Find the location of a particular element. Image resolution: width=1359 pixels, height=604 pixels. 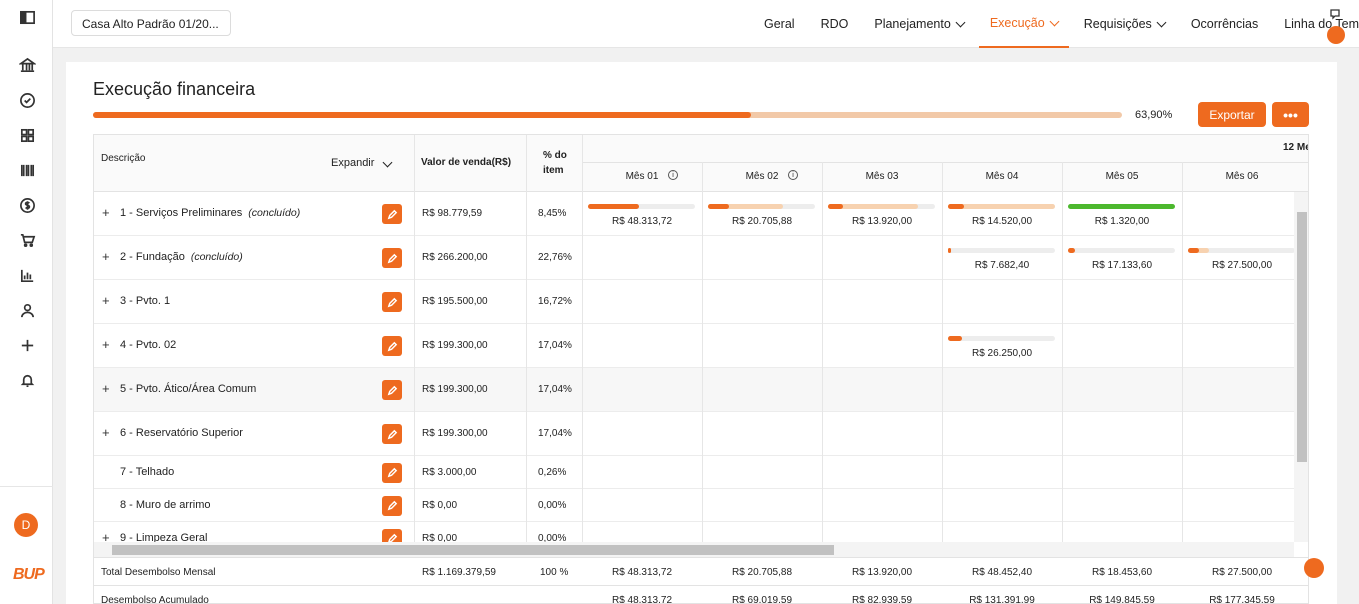

row-label: 5 - Pvto. Ático/Área Comum is located at coordinates (188, 389).